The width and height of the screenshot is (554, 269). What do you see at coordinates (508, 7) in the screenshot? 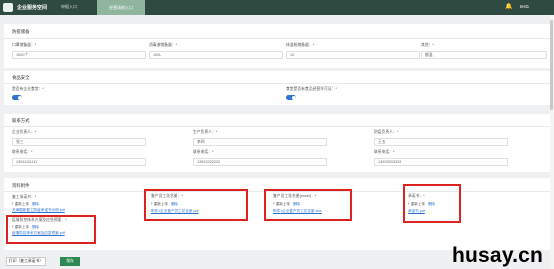
I see `bell-icon: 🔔` at bounding box center [508, 7].